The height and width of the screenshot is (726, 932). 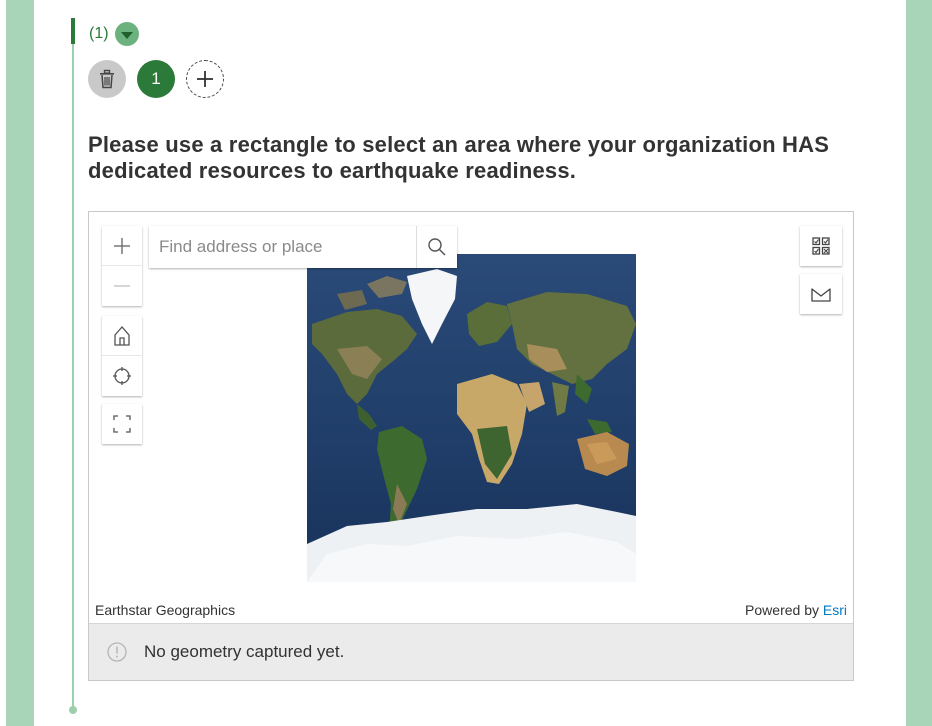 I want to click on home-icon, so click(x=122, y=335).